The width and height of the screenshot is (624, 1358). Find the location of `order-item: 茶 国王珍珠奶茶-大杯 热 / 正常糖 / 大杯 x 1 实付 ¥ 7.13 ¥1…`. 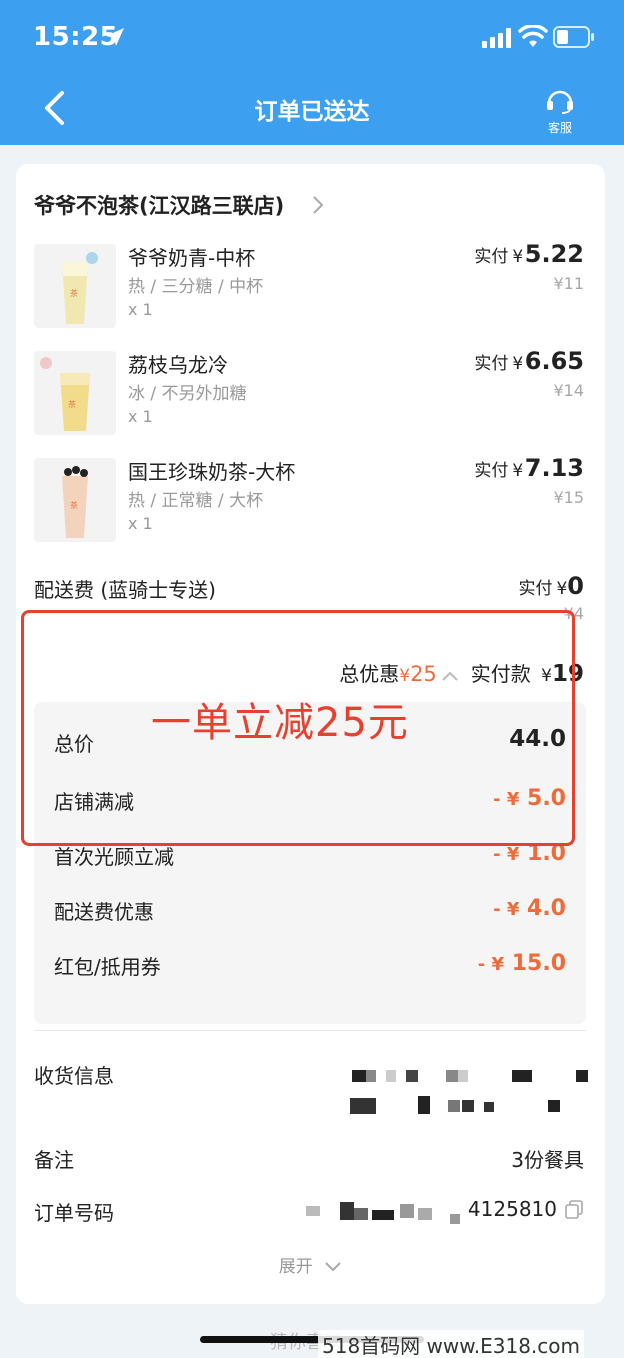

order-item: 茶 国王珍珠奶茶-大杯 热 / 正常糖 / 大杯 x 1 实付 ¥ 7.13 ¥1… is located at coordinates (310, 506).